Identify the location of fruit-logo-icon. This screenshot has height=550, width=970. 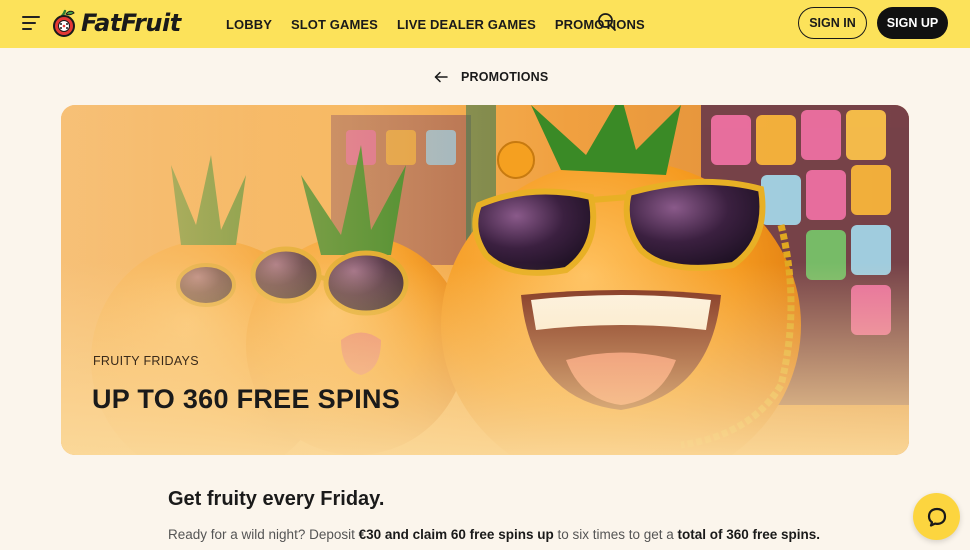
(64, 23).